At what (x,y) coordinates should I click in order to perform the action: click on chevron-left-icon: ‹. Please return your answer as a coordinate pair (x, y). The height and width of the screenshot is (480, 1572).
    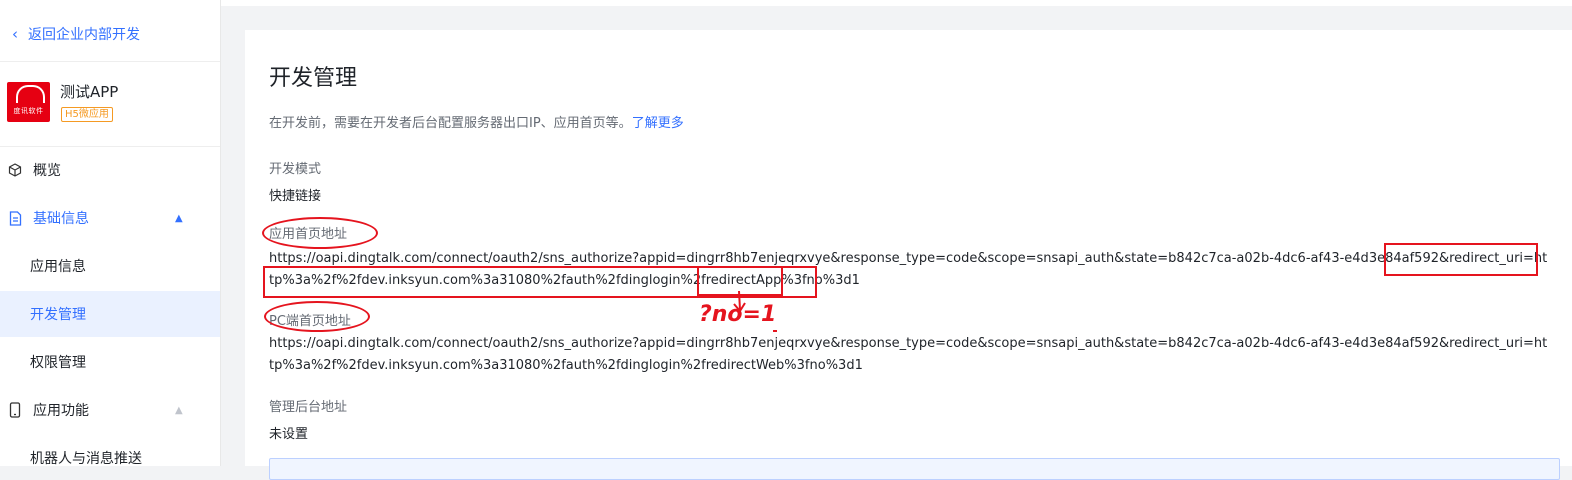
    Looking at the image, I should click on (15, 33).